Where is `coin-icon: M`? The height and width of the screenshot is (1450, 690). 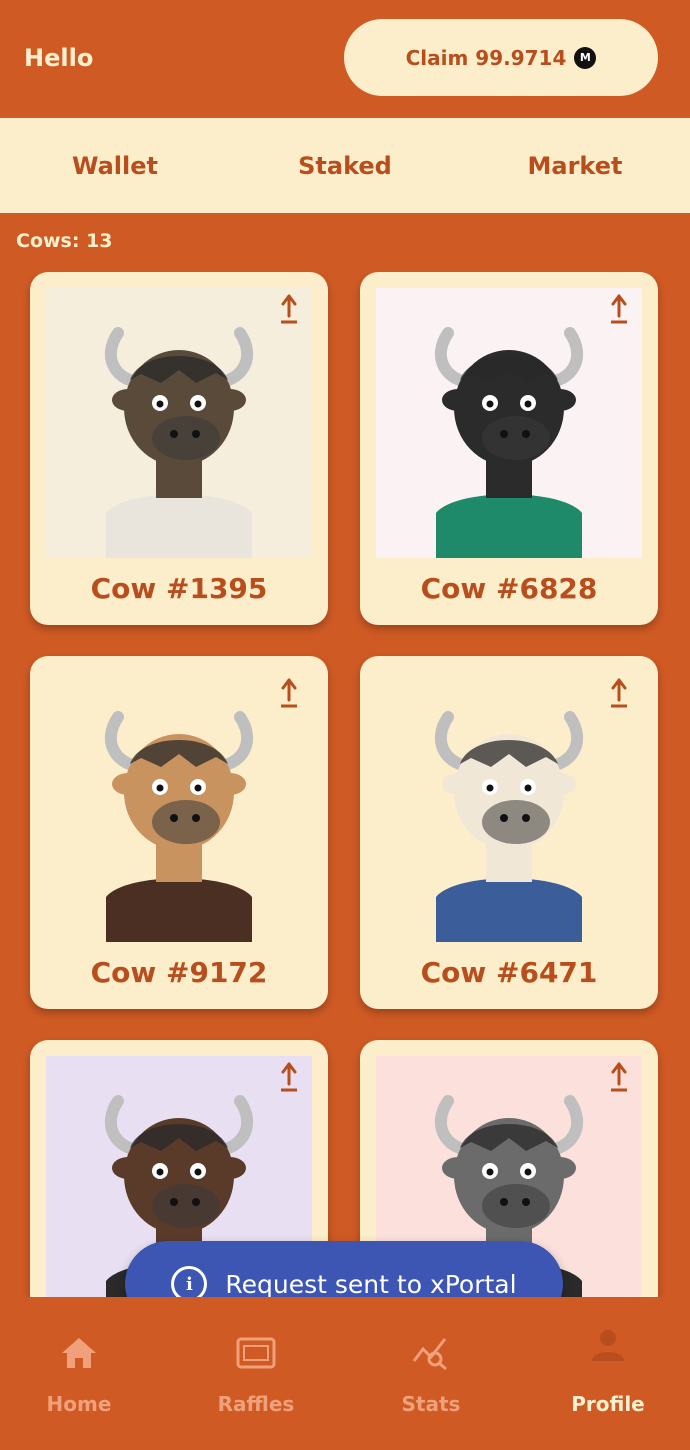 coin-icon: M is located at coordinates (585, 57).